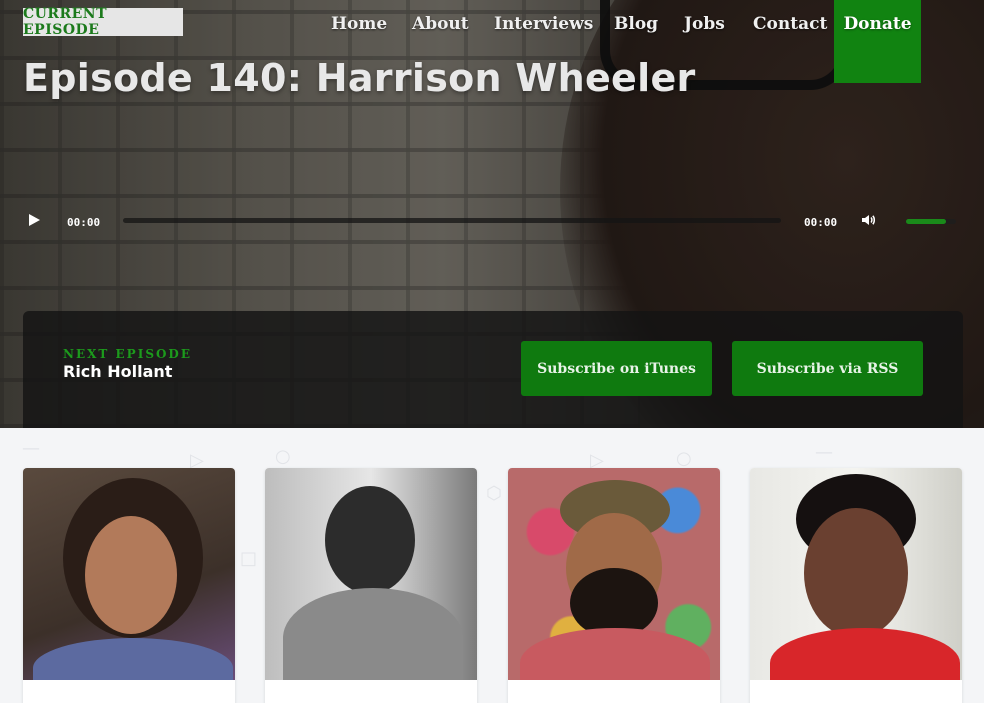 The width and height of the screenshot is (984, 703). What do you see at coordinates (616, 368) in the screenshot?
I see `subscribe-itunes-button: Subscribe on iTunes` at bounding box center [616, 368].